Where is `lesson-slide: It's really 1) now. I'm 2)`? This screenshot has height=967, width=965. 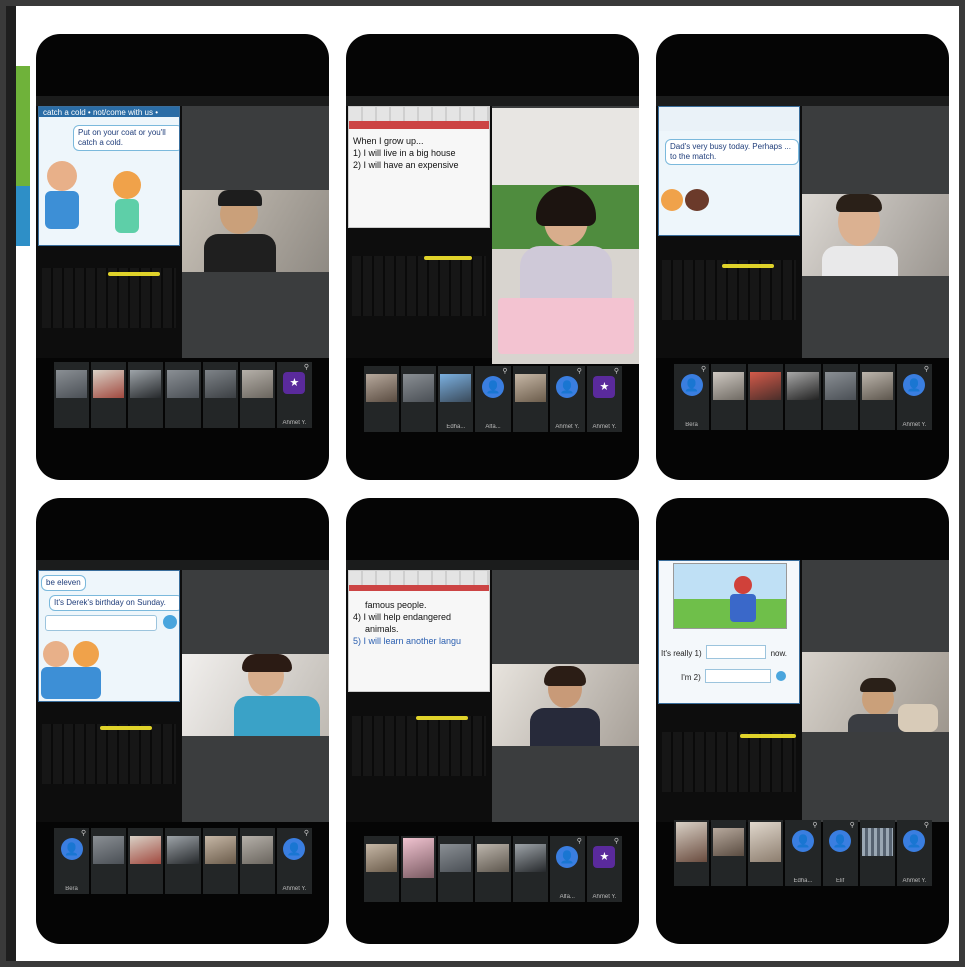
lesson-slide: It's really 1) now. I'm 2) is located at coordinates (729, 632).